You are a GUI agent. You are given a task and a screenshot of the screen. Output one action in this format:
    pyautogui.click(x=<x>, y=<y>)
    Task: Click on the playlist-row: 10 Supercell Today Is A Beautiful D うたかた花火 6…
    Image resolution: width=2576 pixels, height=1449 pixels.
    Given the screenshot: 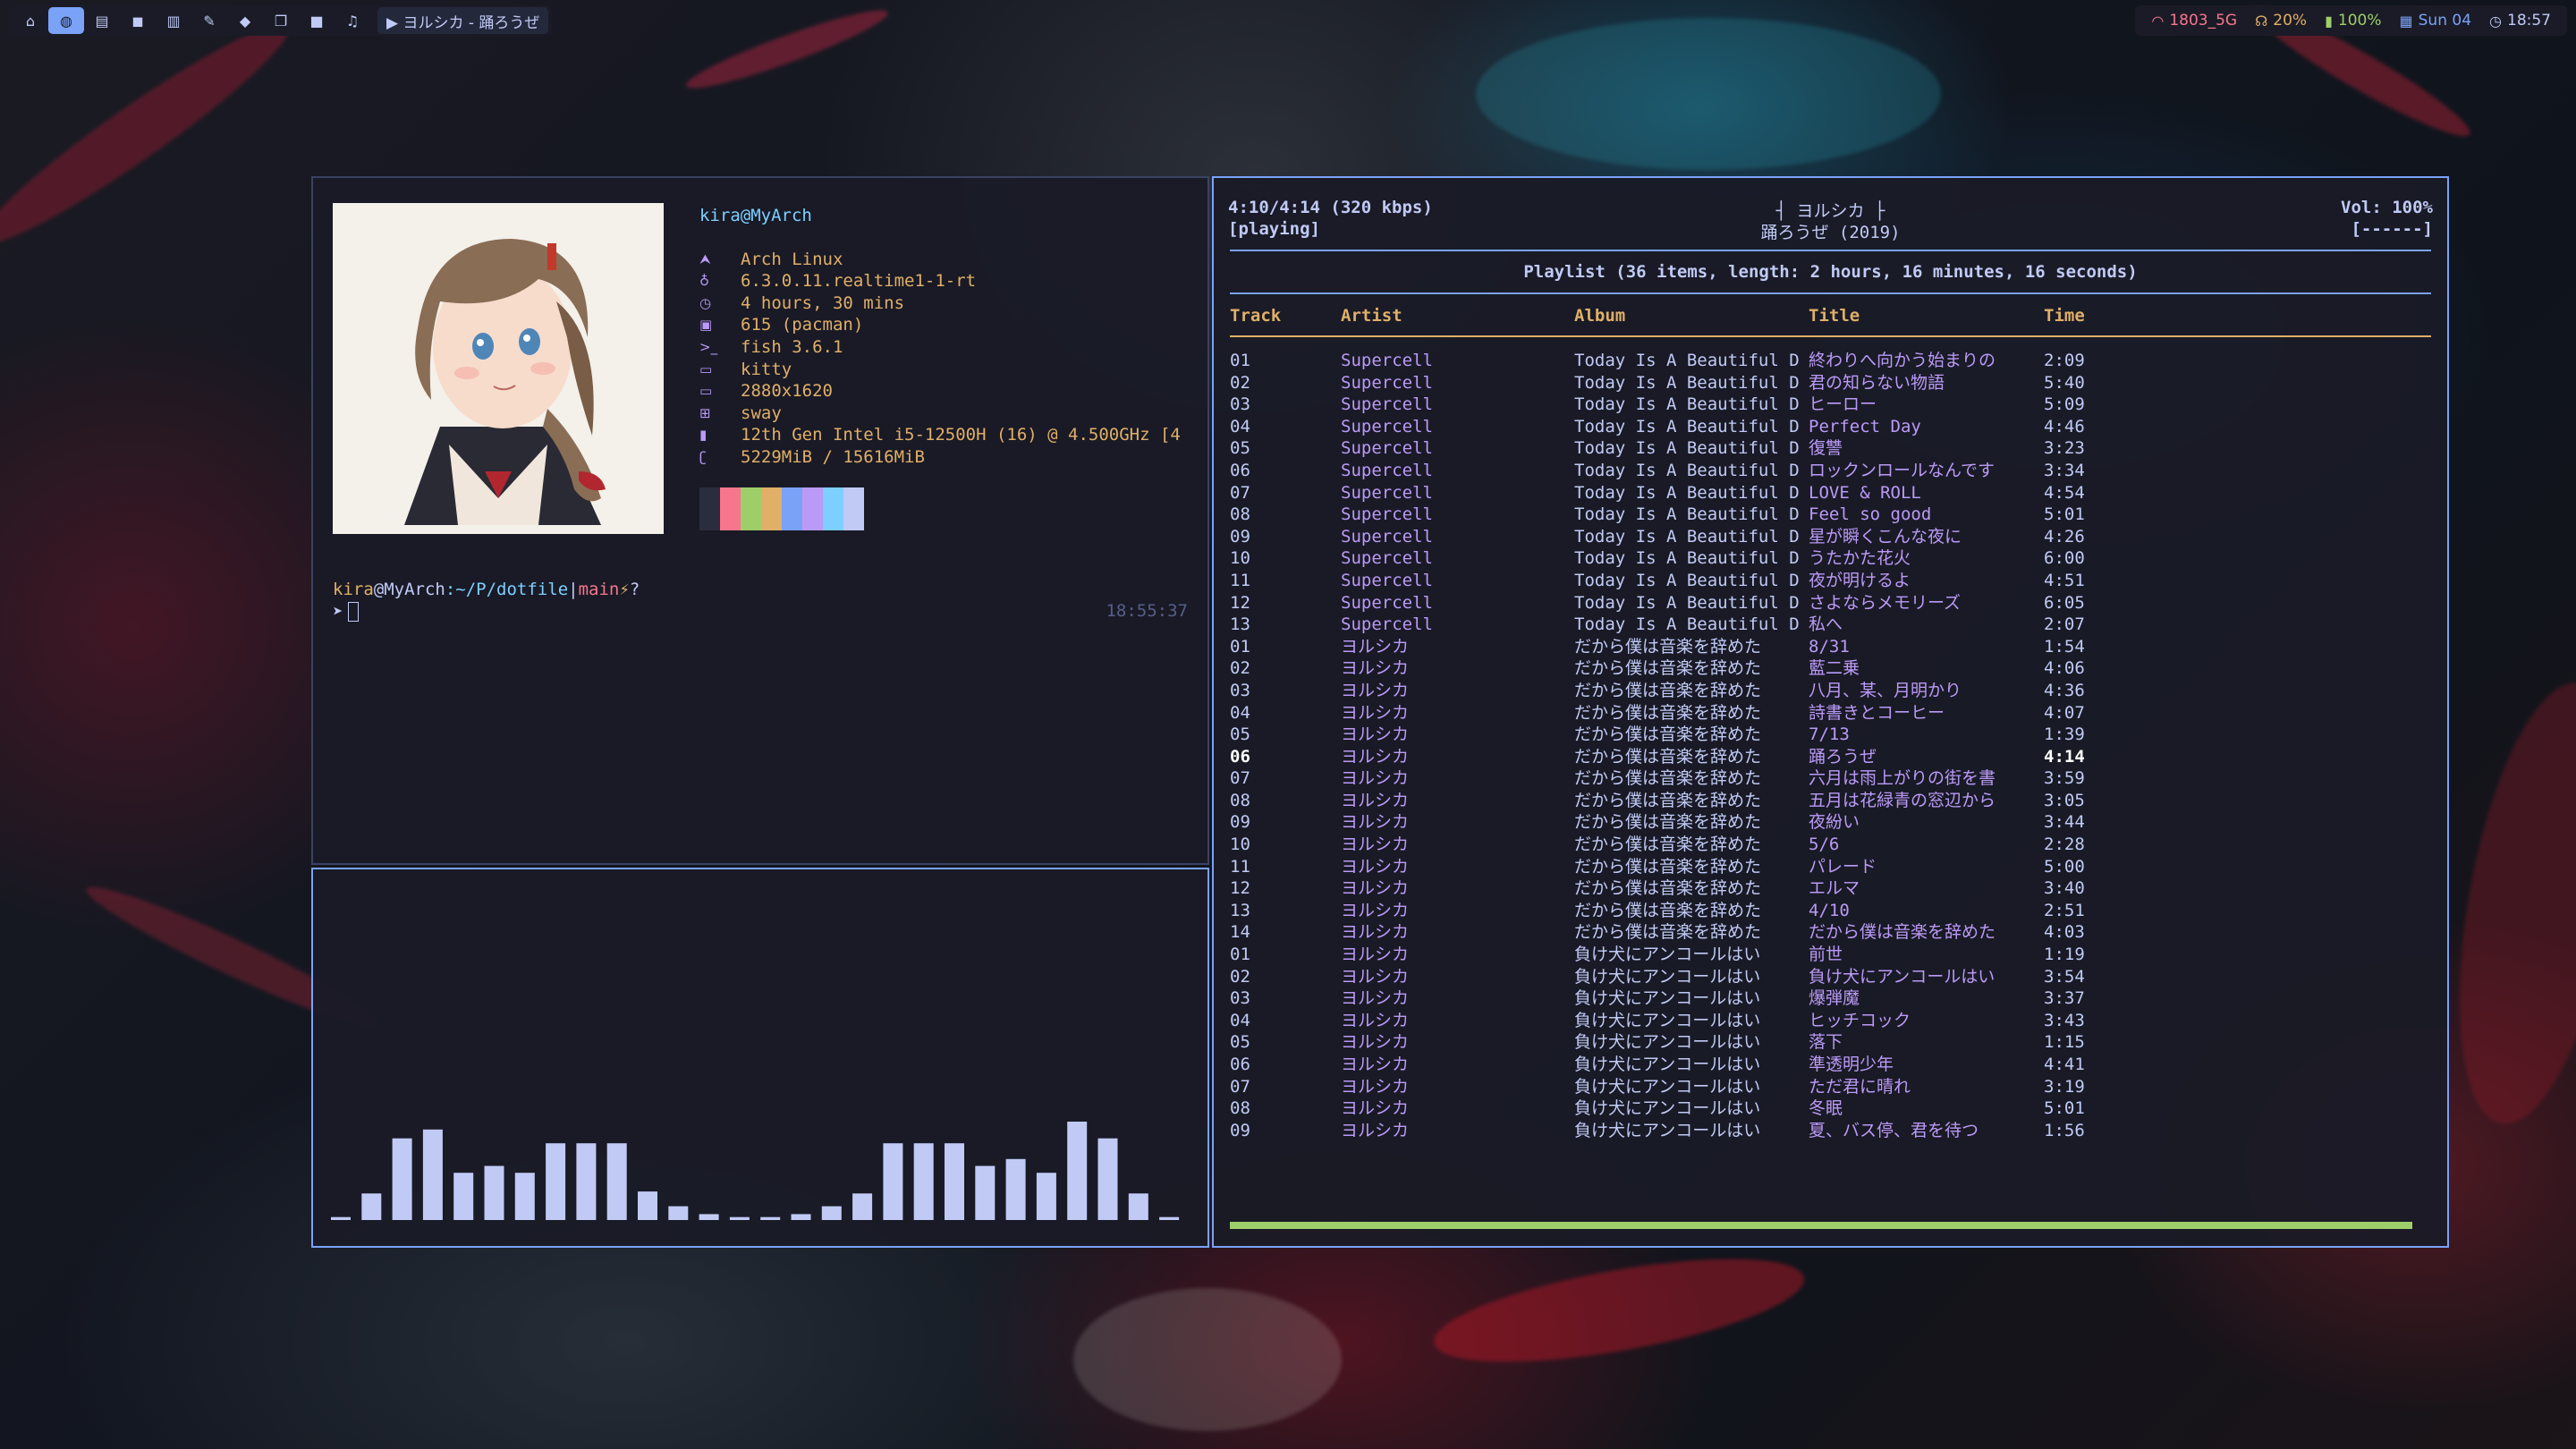 What is the action you would take?
    pyautogui.click(x=1831, y=558)
    